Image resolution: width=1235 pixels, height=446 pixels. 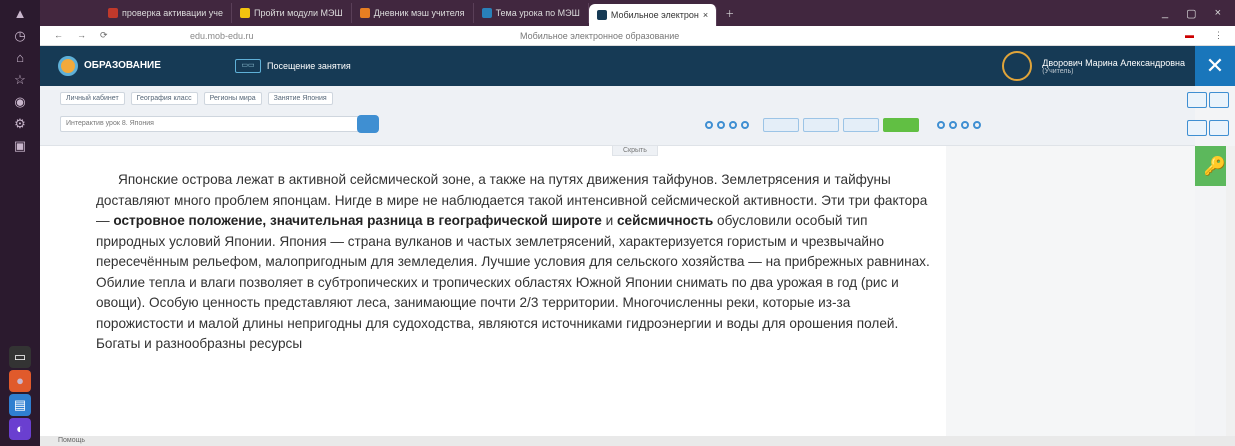 I want to click on user-info: Дворович Марина Александровна (Учитель), so click(x=1098, y=66).